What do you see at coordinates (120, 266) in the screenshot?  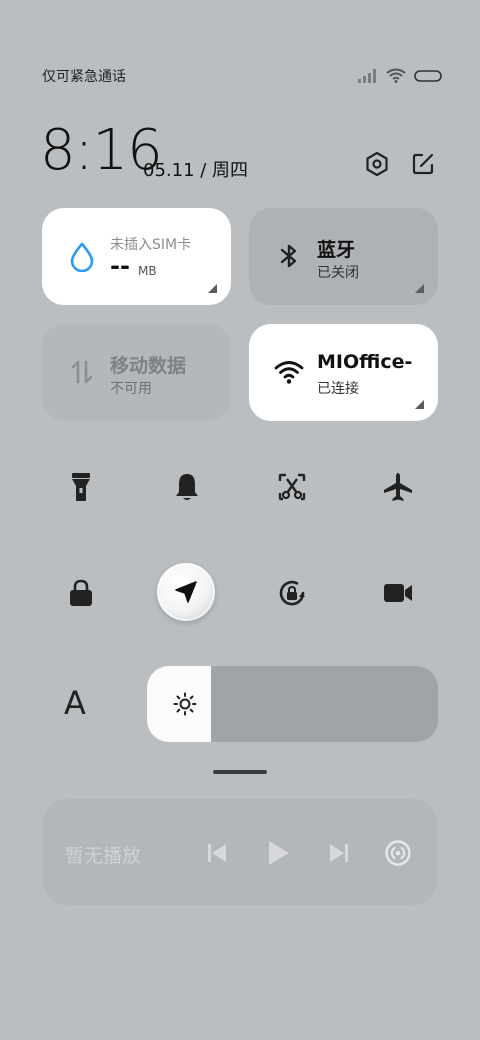 I see `data-usage-value: --` at bounding box center [120, 266].